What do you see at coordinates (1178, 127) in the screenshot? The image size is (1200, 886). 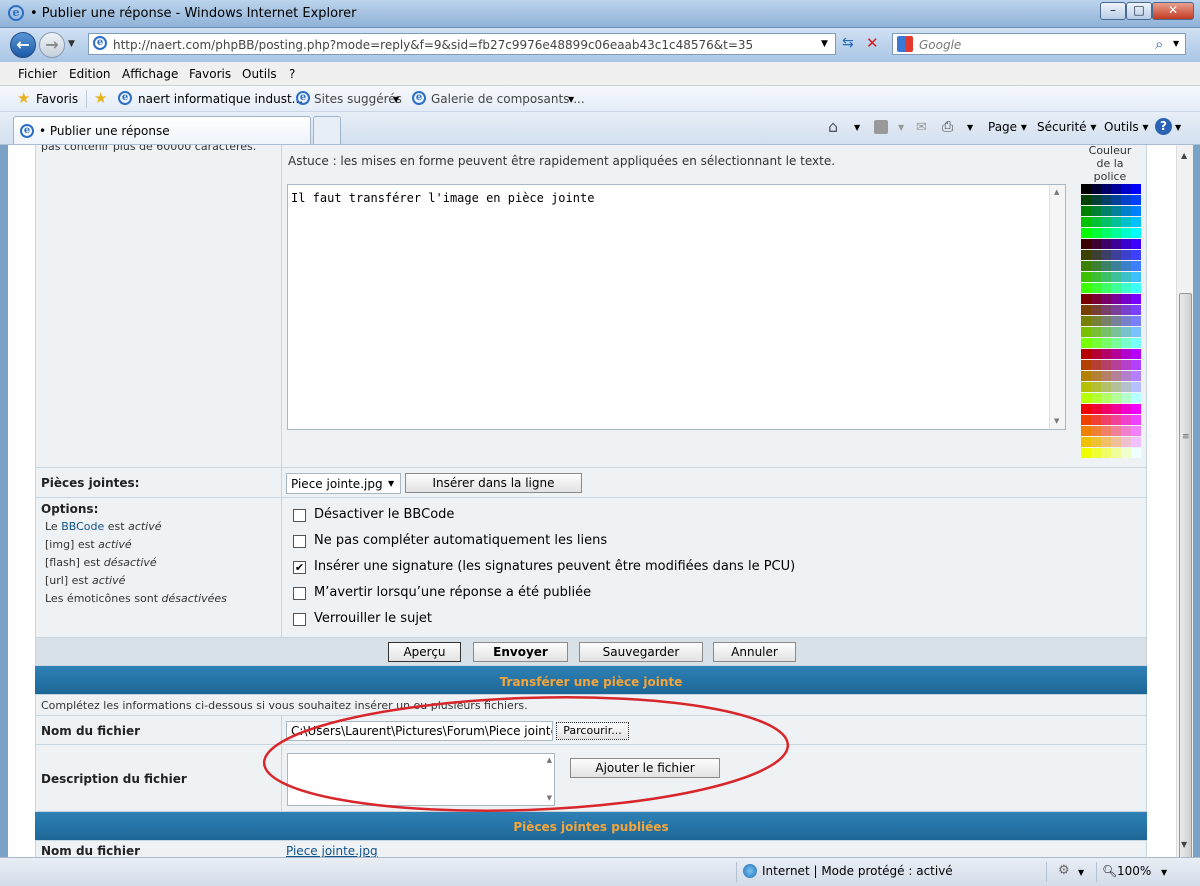 I see `help-dropdown-icon: ▼` at bounding box center [1178, 127].